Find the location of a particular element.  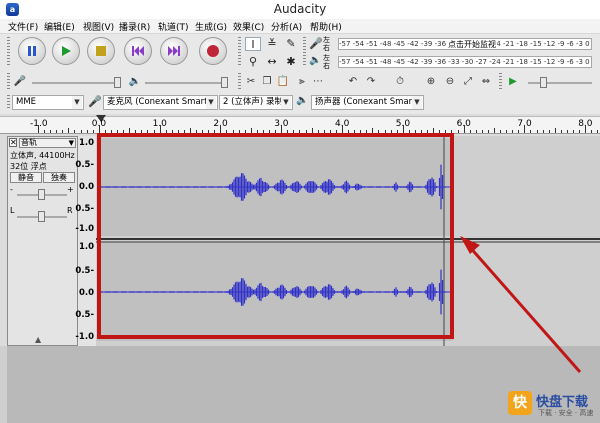

watermark-logo: 快 快盘下载 下载 · 安全 · 高速 is located at coordinates (553, 404).